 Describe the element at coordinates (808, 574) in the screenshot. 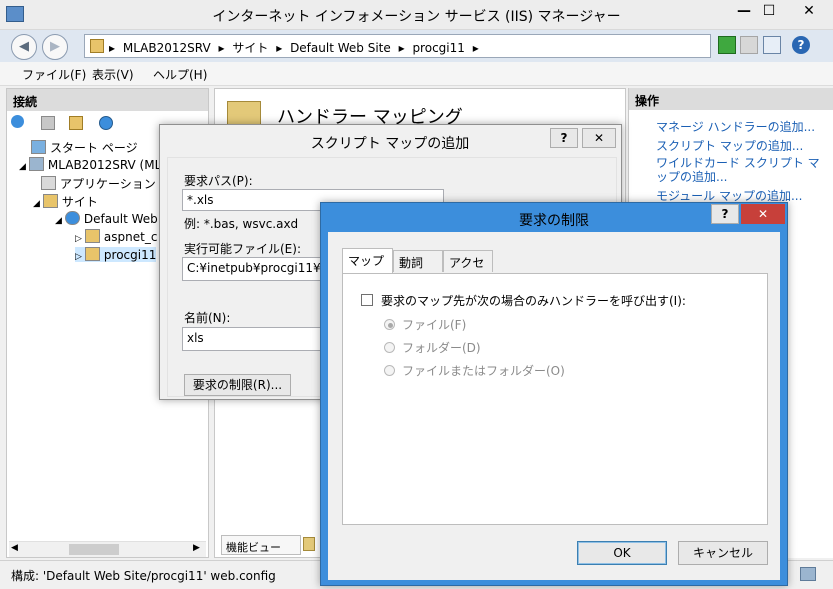

I see `network-icon` at that location.